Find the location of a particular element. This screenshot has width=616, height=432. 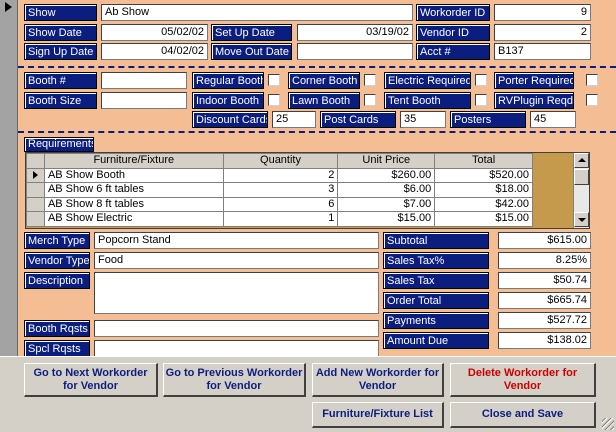

table-row: AB Show 8 ft tables 6 $7.00 $42.00 is located at coordinates (279, 204).